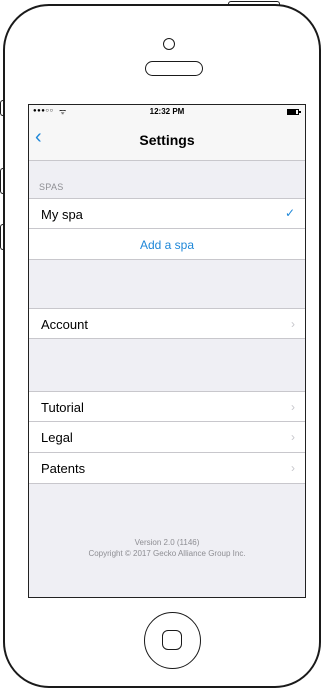 This screenshot has width=326, height=692. Describe the element at coordinates (167, 213) in the screenshot. I see `spa-row-my-spa: My spa ✓` at that location.